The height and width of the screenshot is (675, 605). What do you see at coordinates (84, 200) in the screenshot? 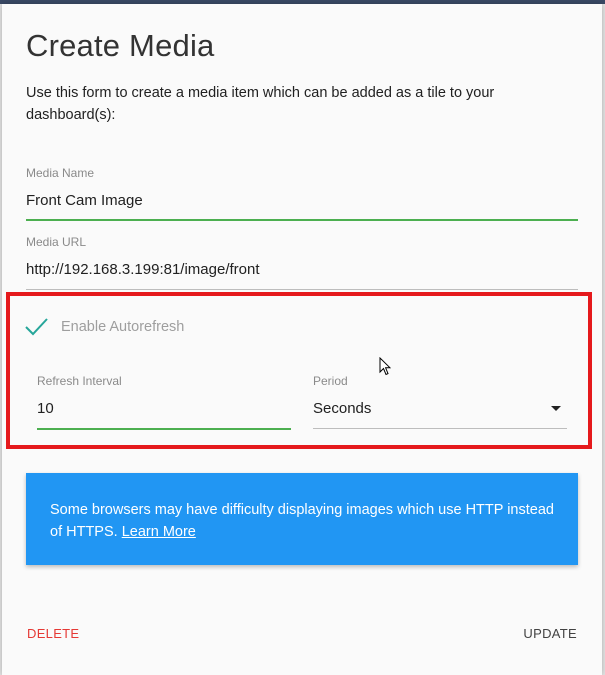
I see `media-name-input: Front Cam Image` at bounding box center [84, 200].